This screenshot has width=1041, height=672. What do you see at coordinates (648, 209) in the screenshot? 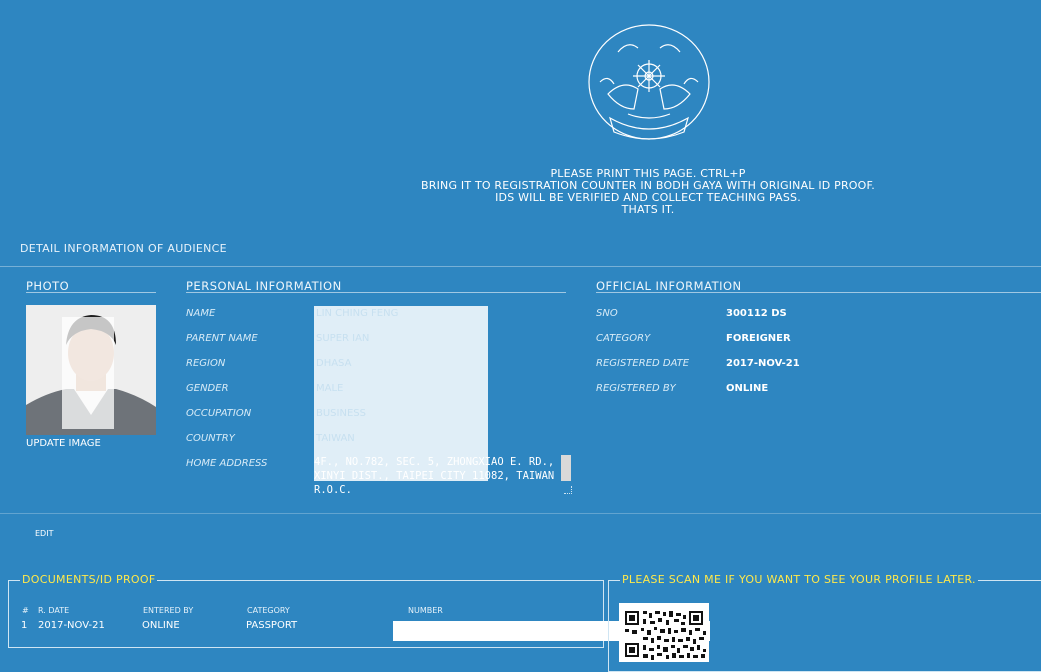
I see `notice-line: THATS IT.` at bounding box center [648, 209].